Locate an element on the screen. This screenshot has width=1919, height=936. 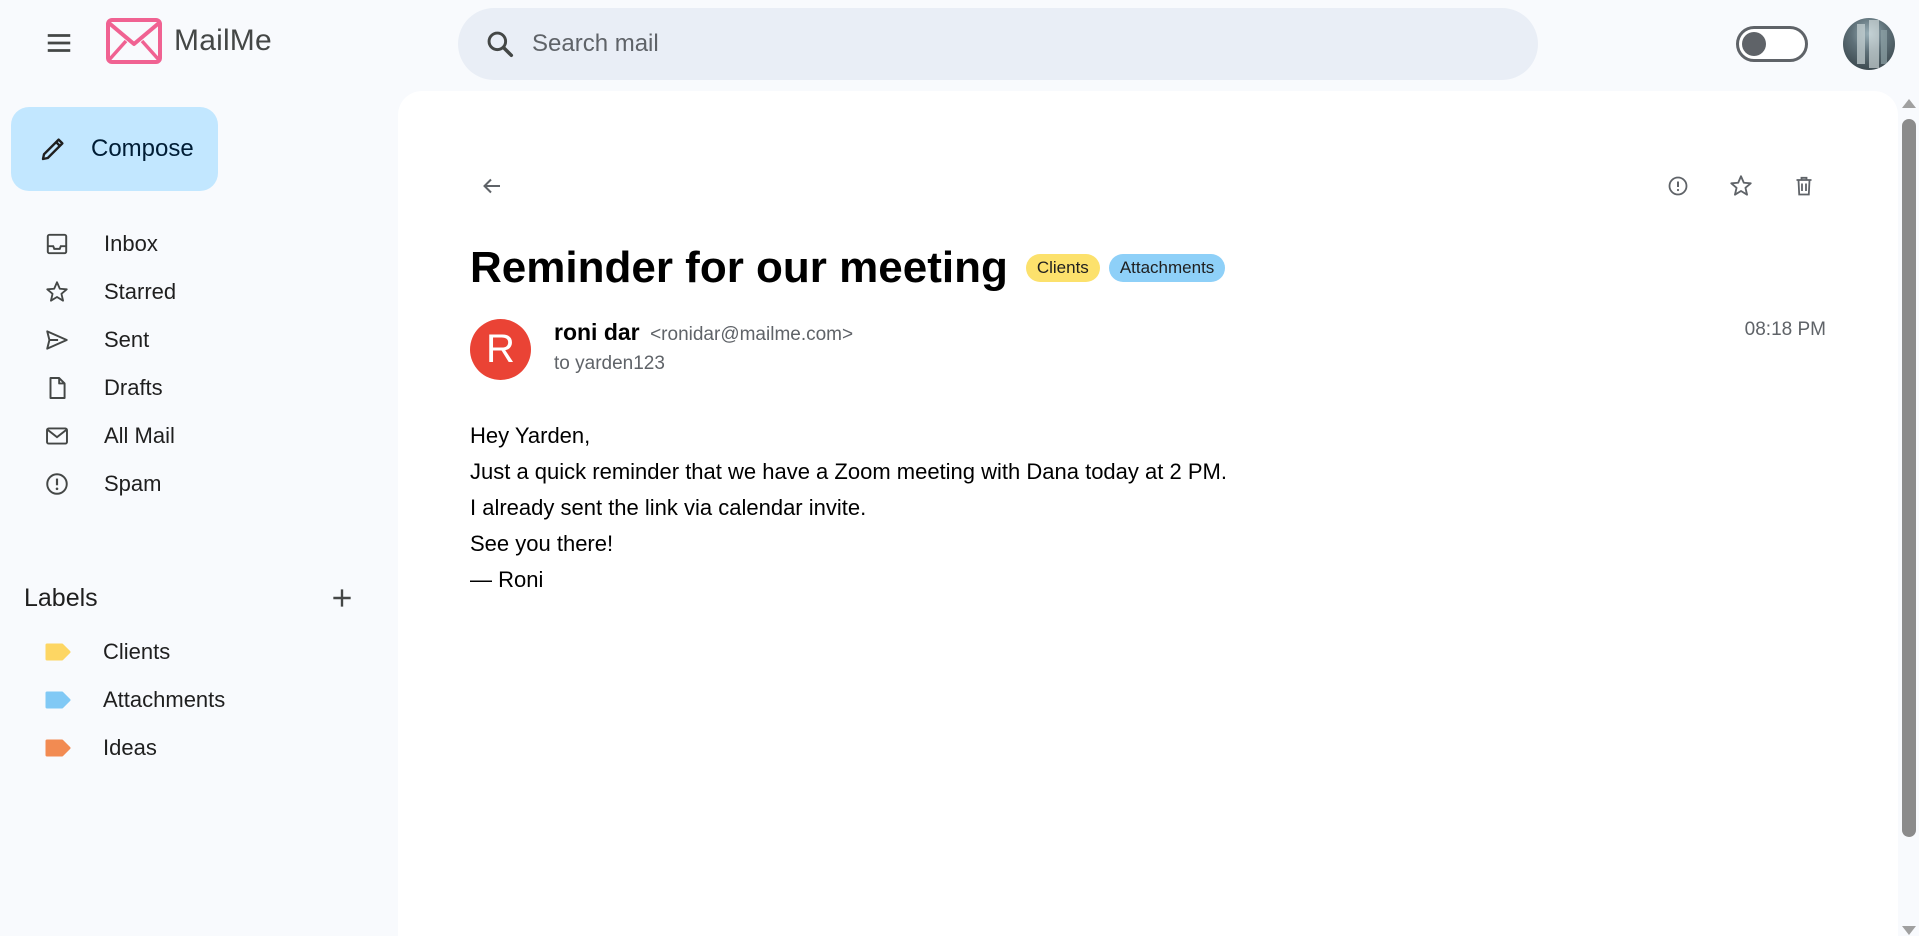
label-chip-attachments: Attachments is located at coordinates (1167, 268).